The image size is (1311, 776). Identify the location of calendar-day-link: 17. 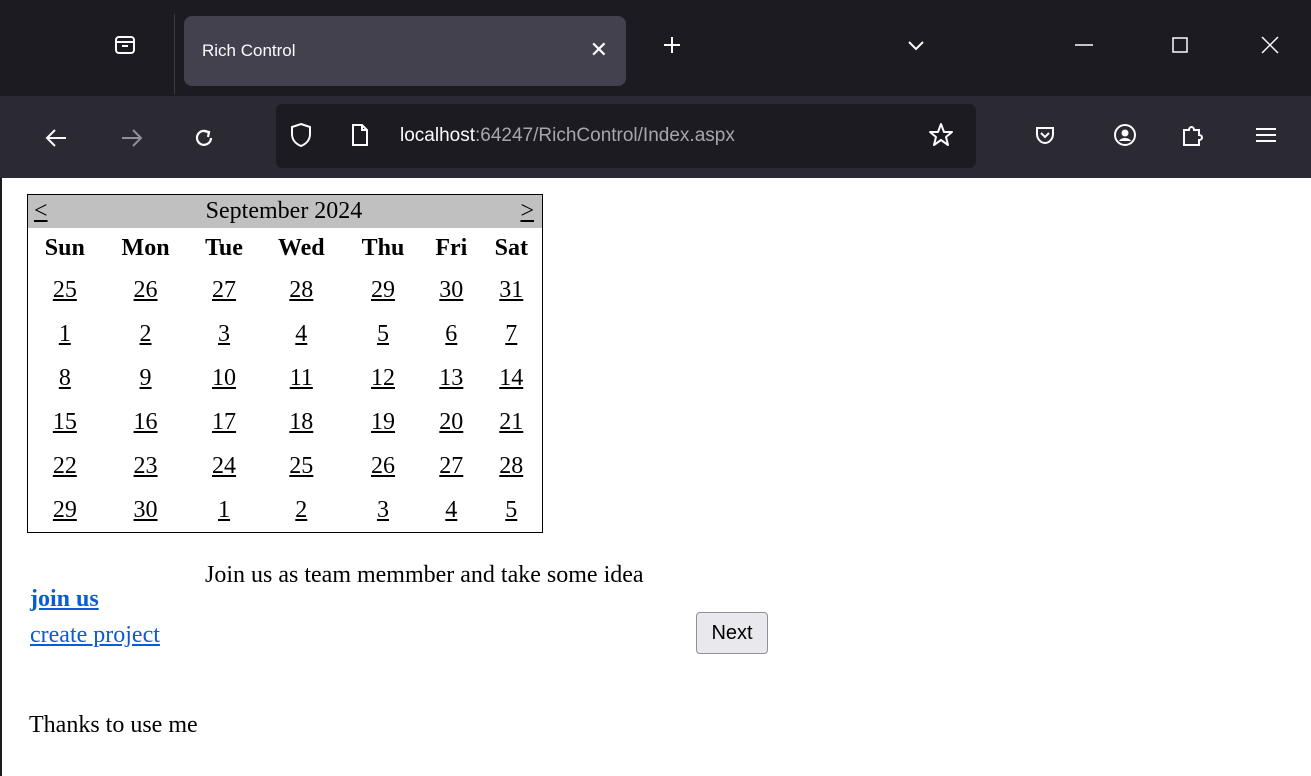
(224, 422).